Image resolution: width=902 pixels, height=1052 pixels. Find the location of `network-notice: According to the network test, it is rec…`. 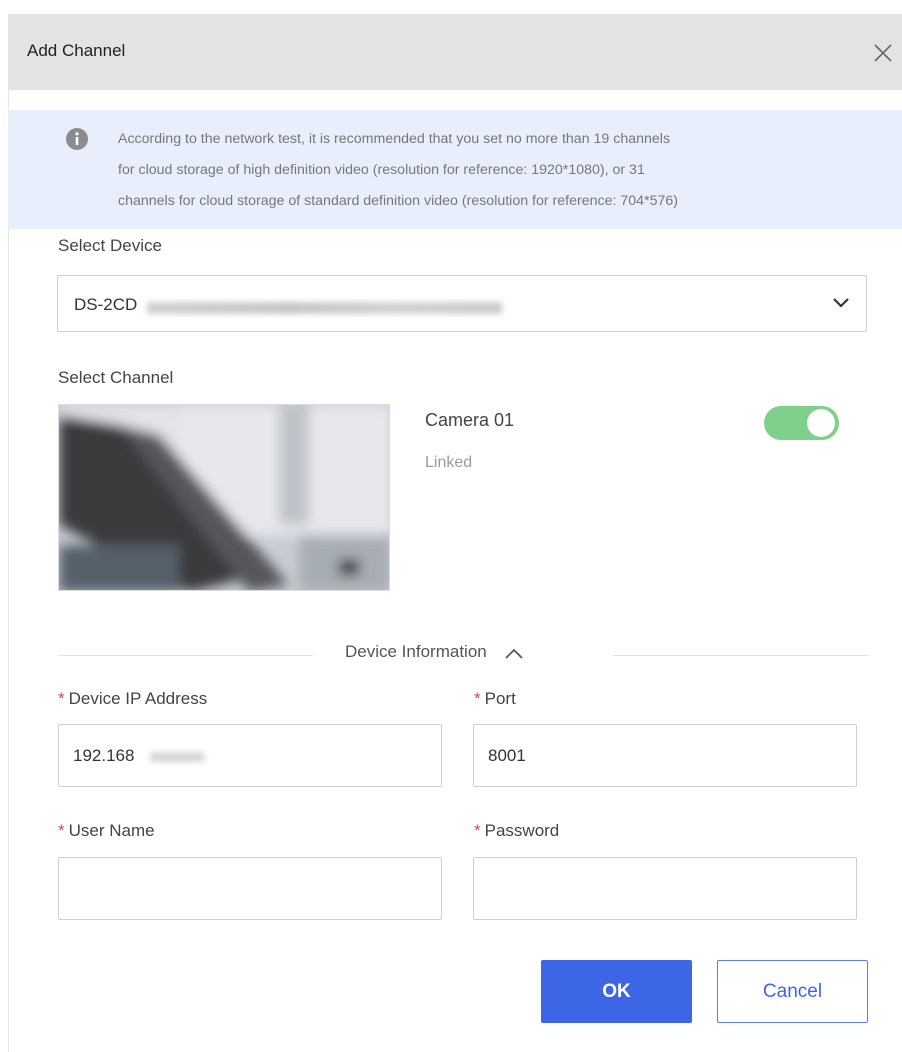

network-notice: According to the network test, it is rec… is located at coordinates (455, 169).